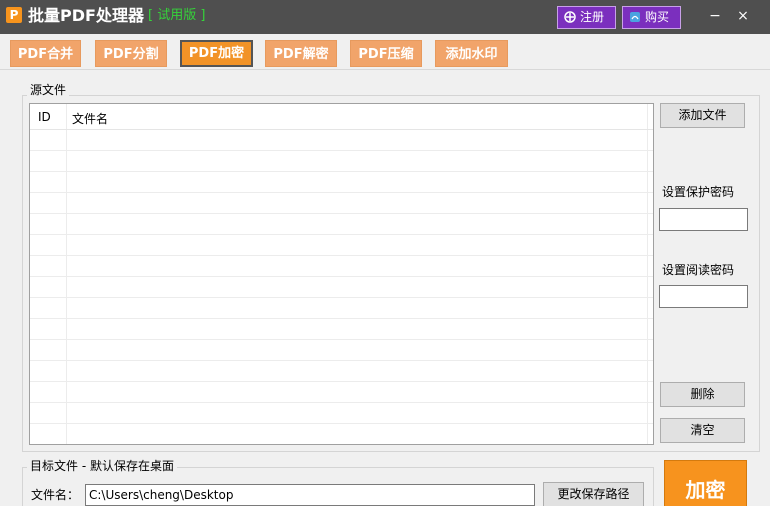 This screenshot has height=506, width=770. I want to click on tab-pdf-decrypt: PDF解密, so click(301, 53).